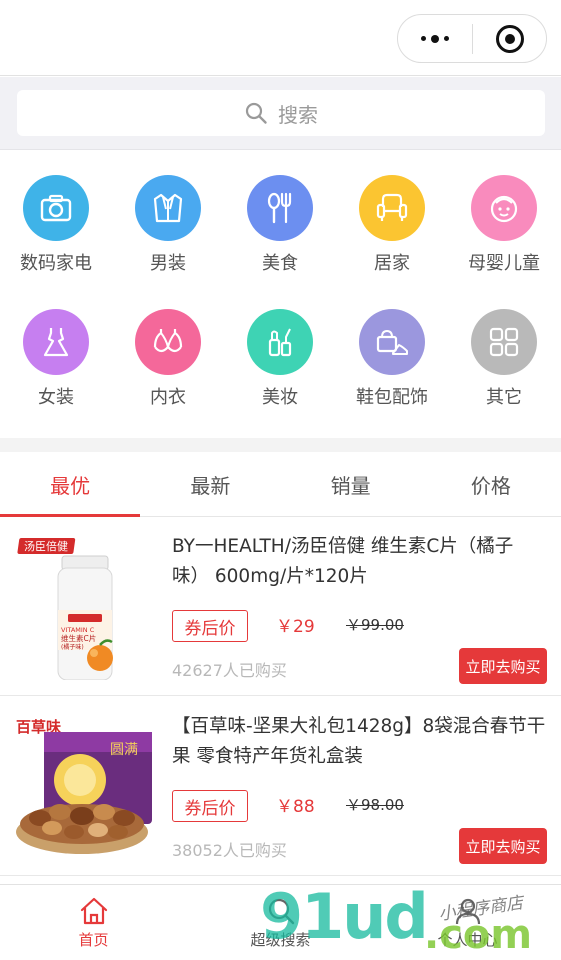 Image resolution: width=561 pixels, height=960 pixels. I want to click on svg-text: 圆满, so click(124, 750).